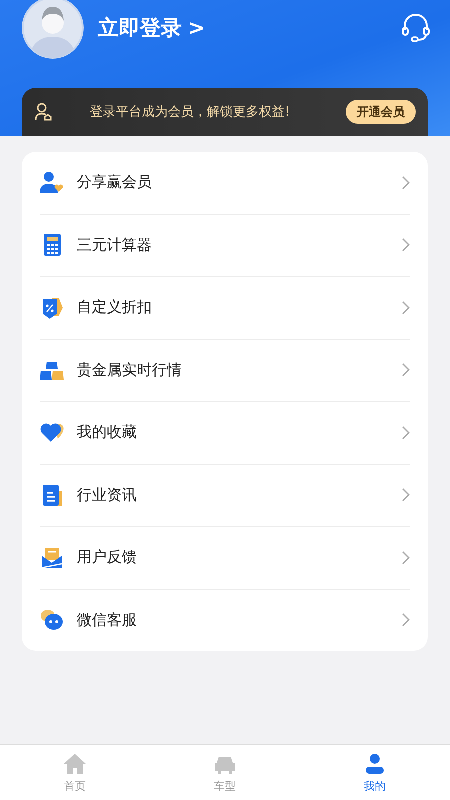 This screenshot has height=800, width=450. I want to click on person-icon, so click(375, 764).